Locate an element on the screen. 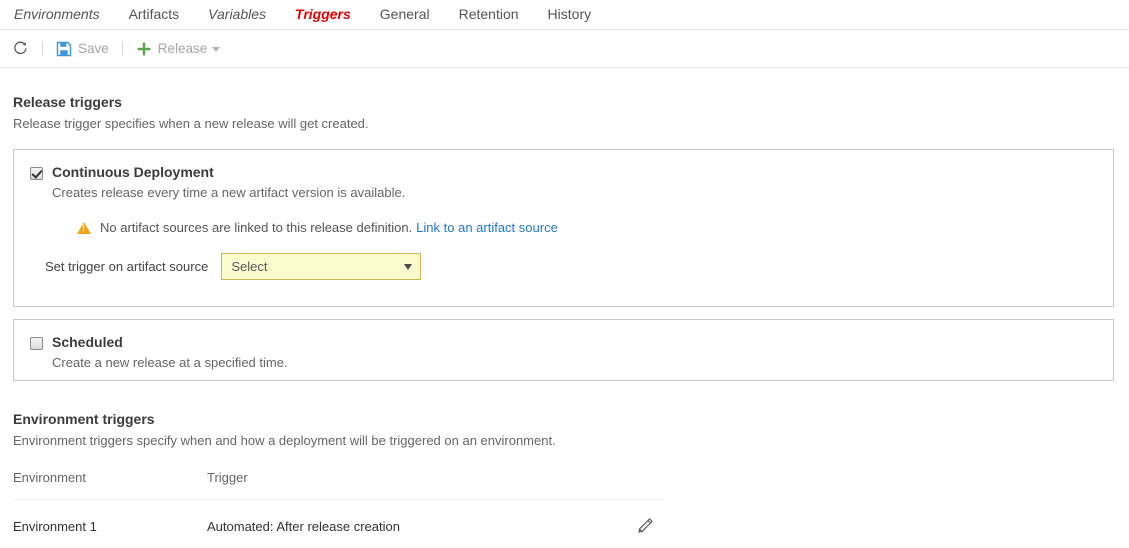  continuous-deployment-header: Continuous Deployment is located at coordinates (563, 165).